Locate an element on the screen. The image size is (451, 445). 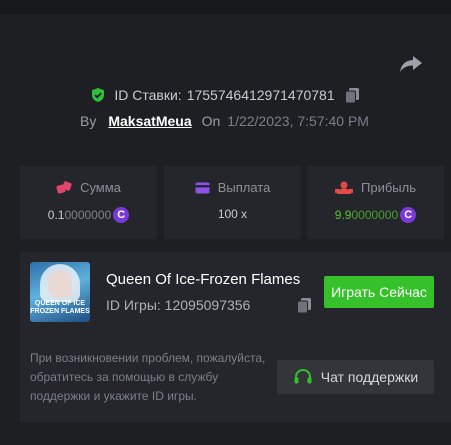
dice-icon is located at coordinates (64, 187).